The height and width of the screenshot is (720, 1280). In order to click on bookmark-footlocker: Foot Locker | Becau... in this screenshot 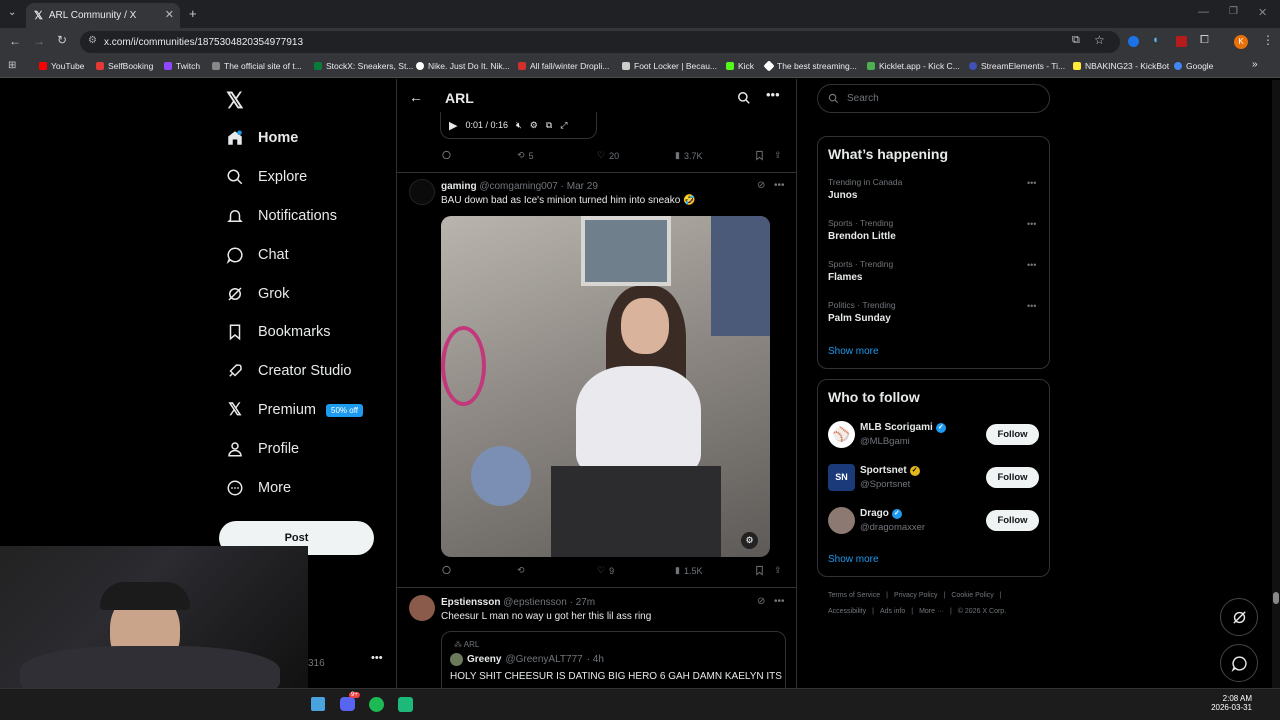, I will do `click(669, 66)`.